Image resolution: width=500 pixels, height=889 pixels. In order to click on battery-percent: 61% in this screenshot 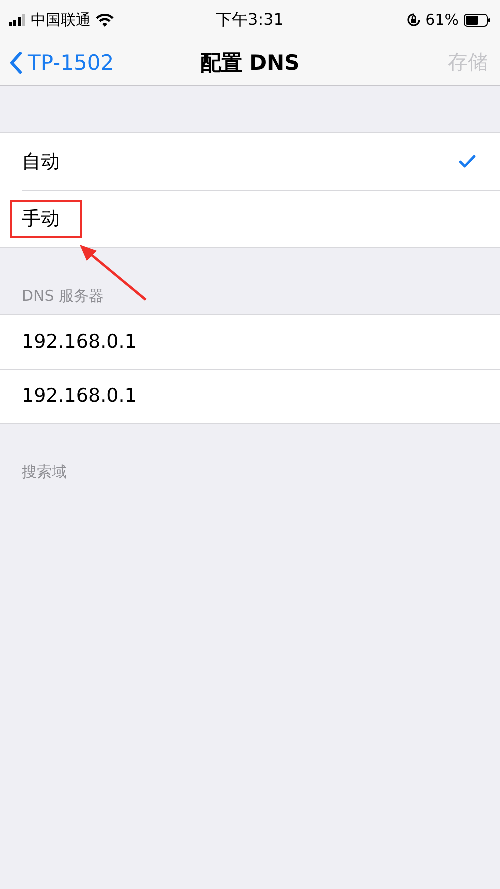, I will do `click(442, 20)`.